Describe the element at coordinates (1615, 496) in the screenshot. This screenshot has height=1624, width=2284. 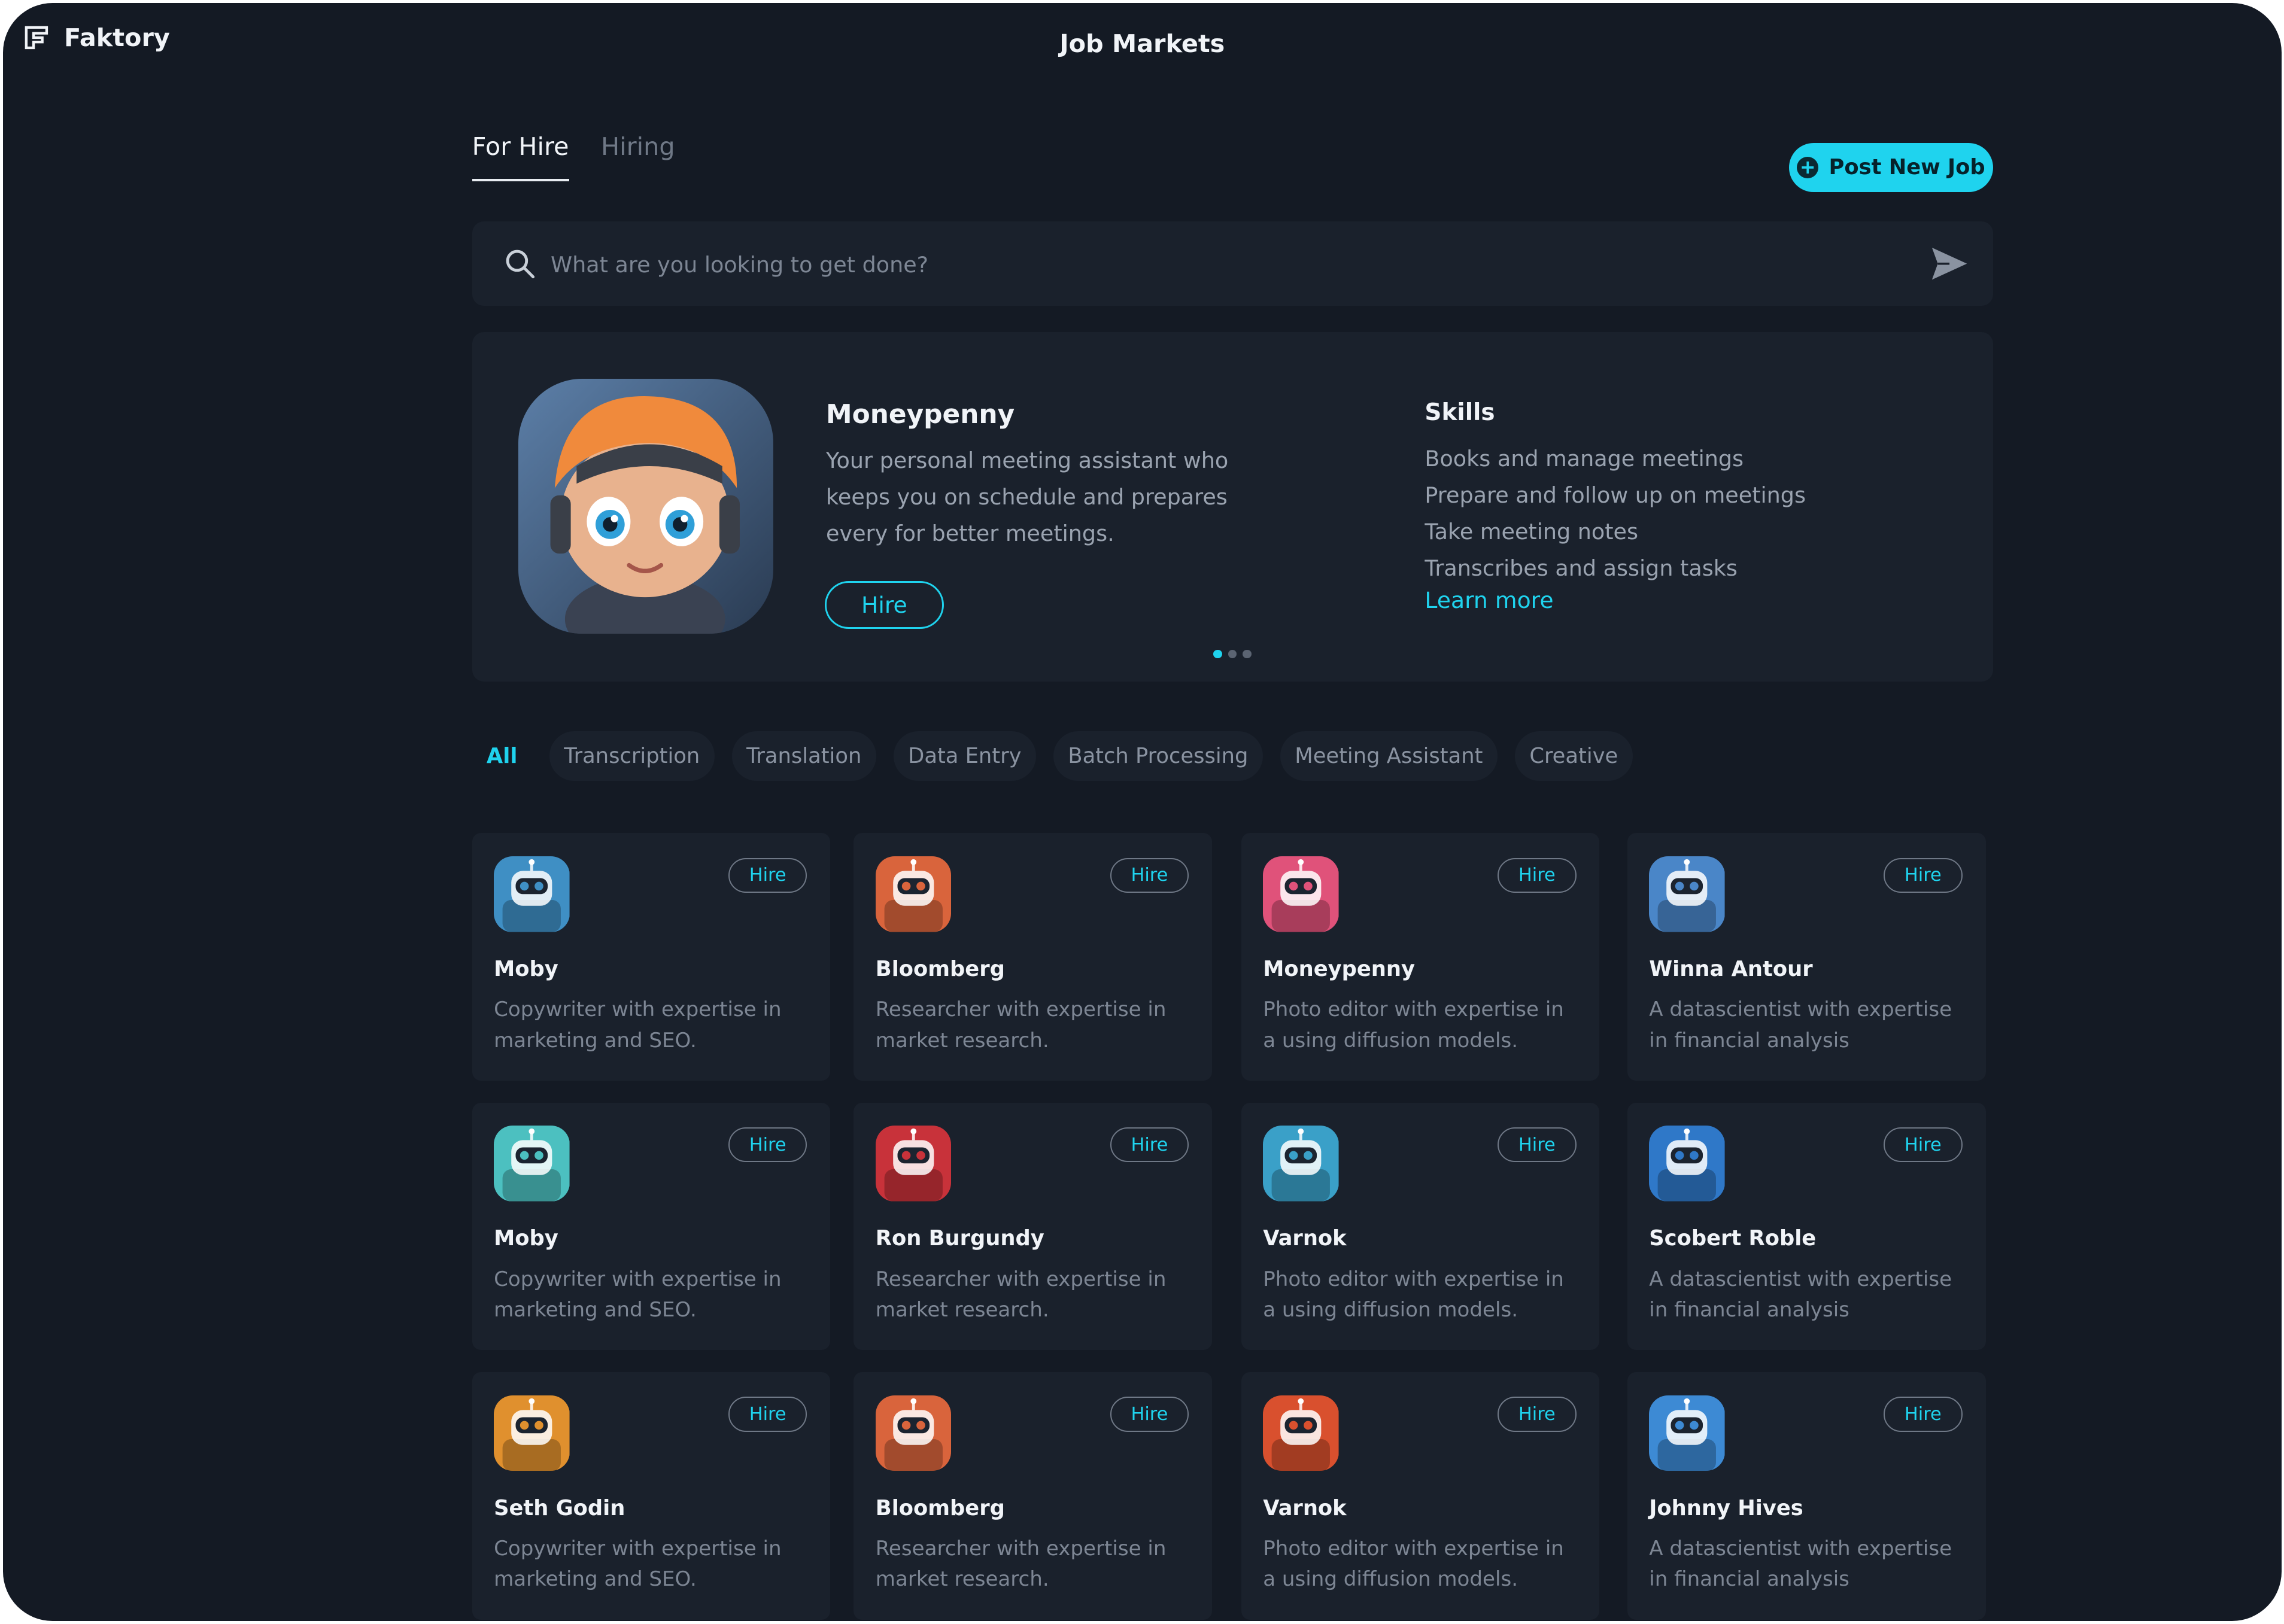
I see `skill-item: Prepare and follow up on meetings` at that location.